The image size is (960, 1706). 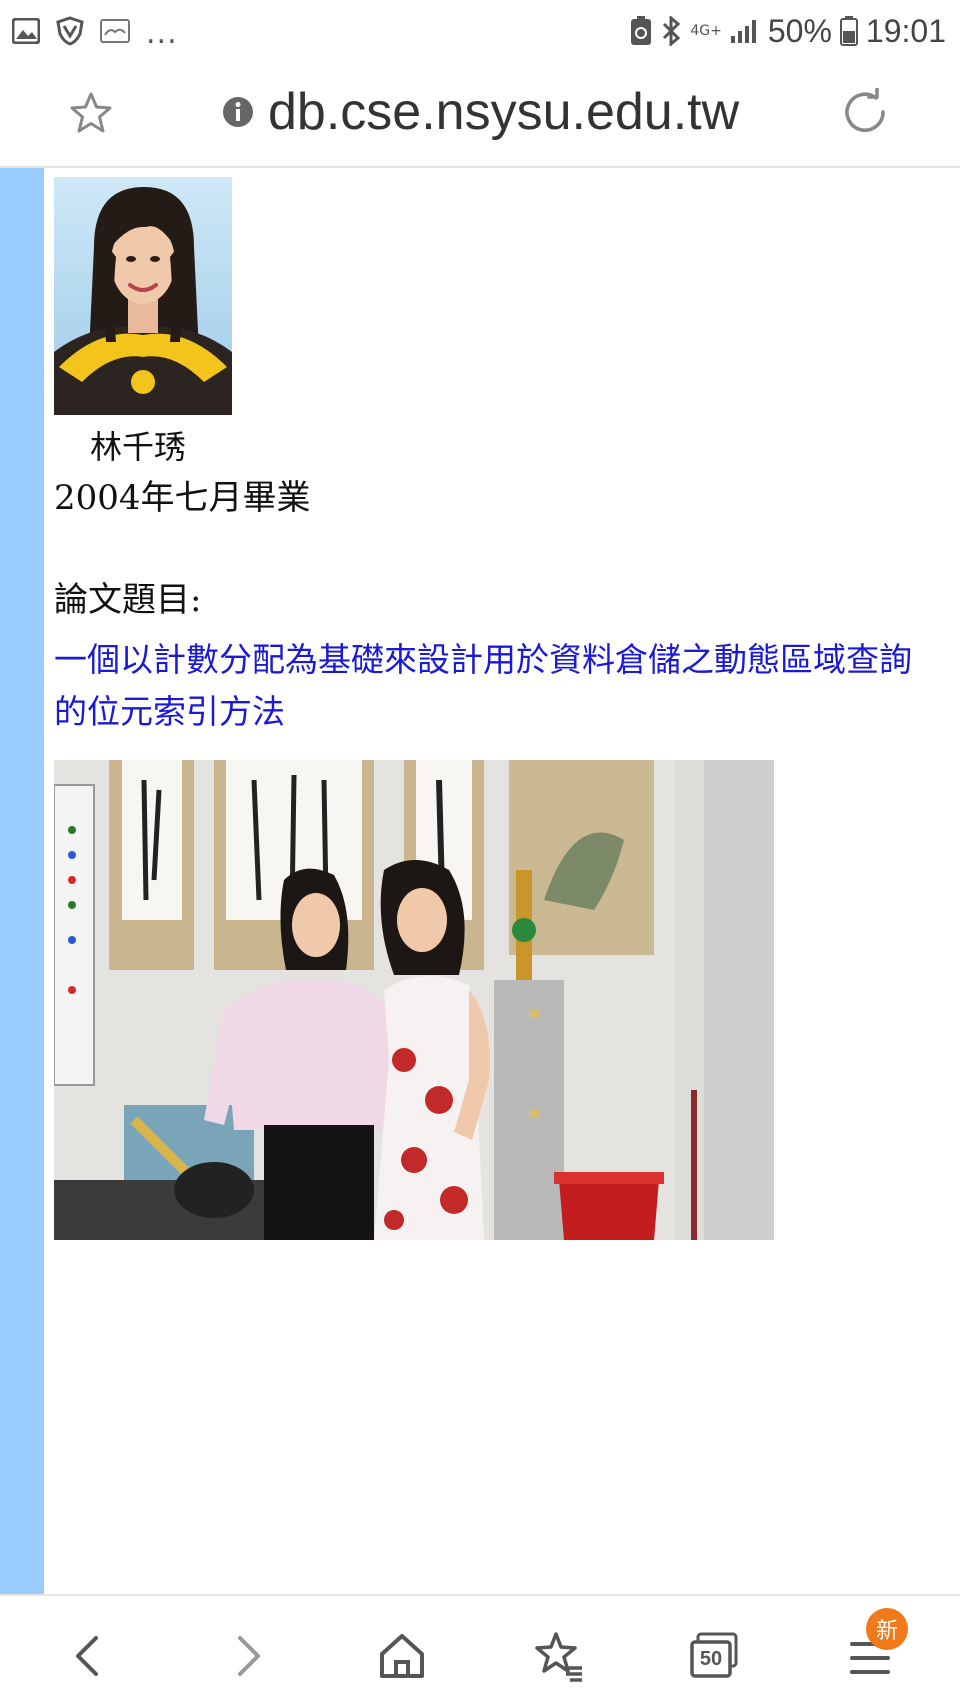 What do you see at coordinates (182, 498) in the screenshot?
I see `graduation-date: 2004年七月畢業` at bounding box center [182, 498].